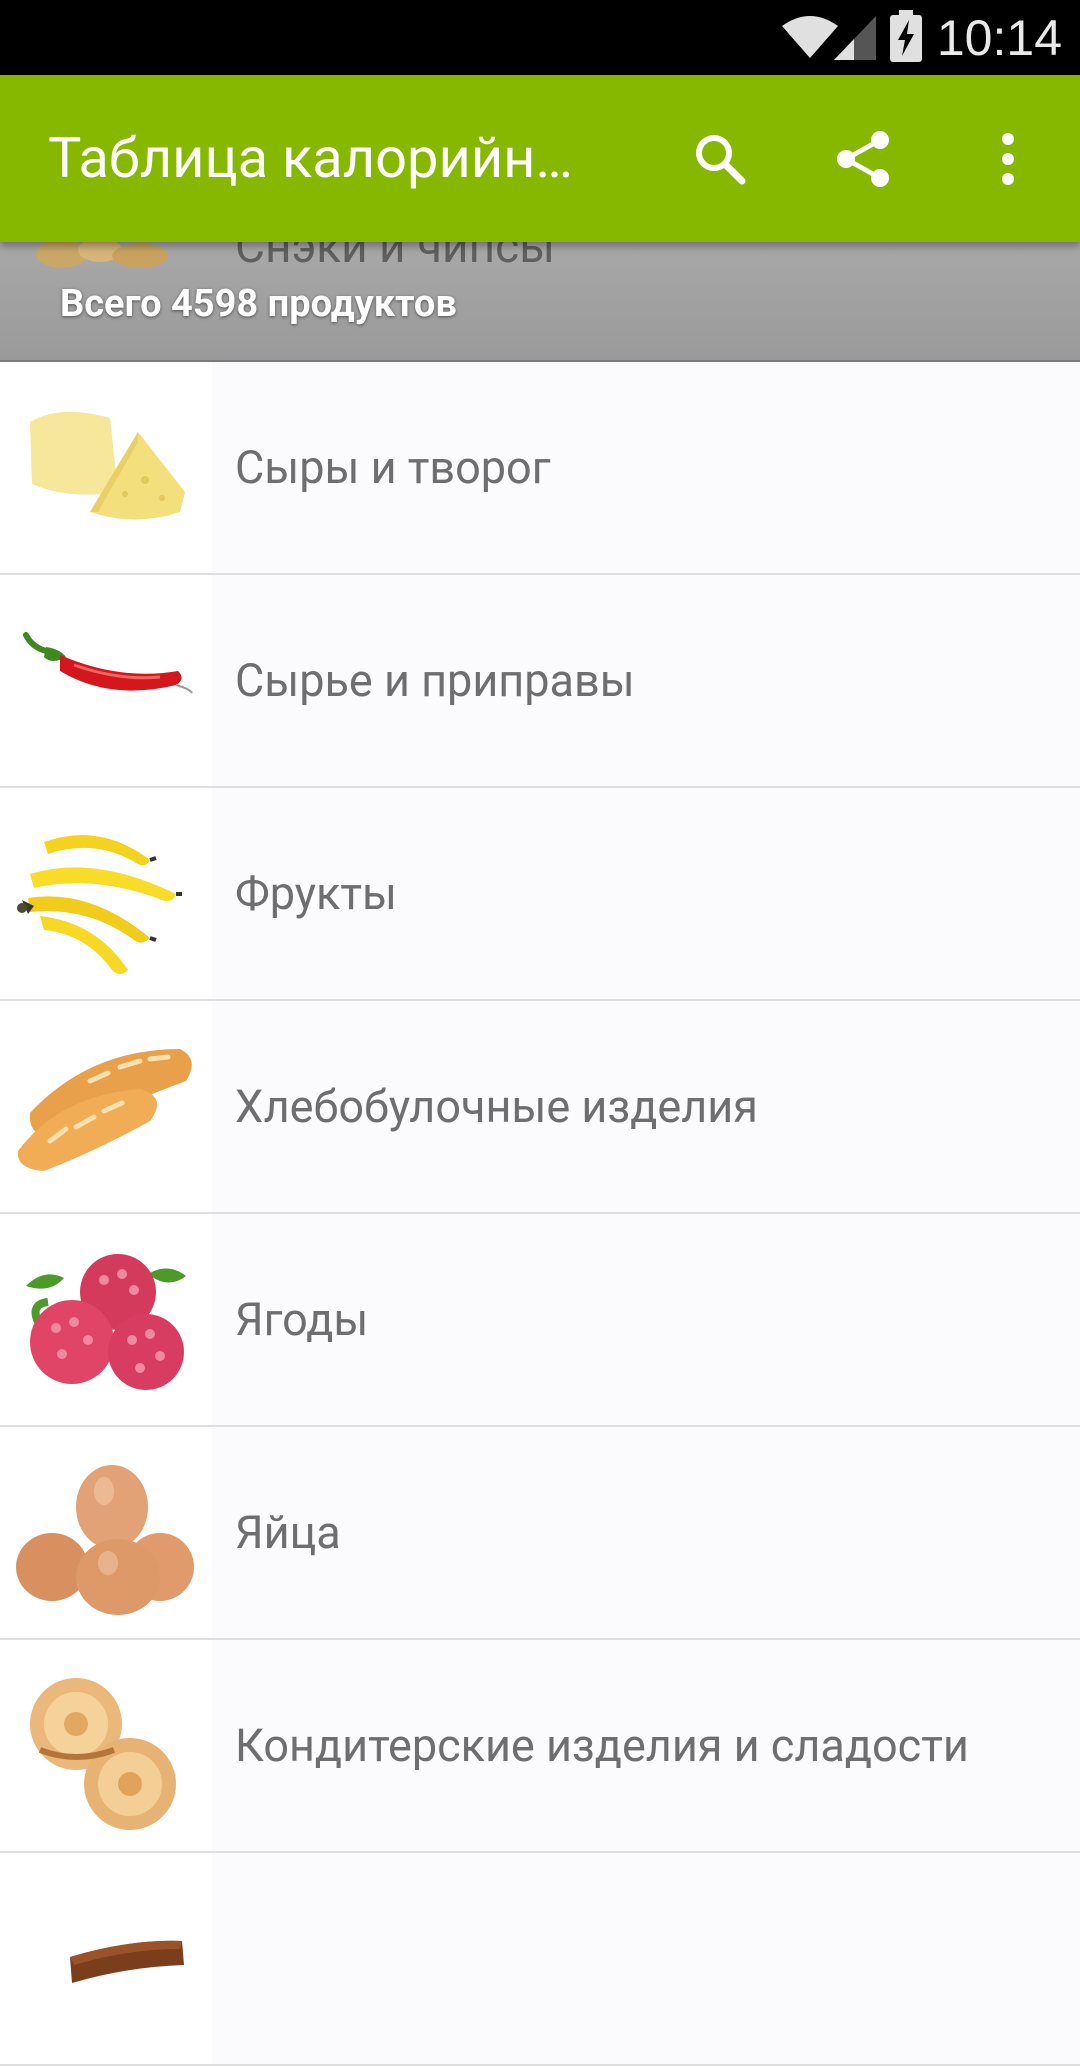 The image size is (1080, 2066). I want to click on category-label: Ягоды, so click(302, 1319).